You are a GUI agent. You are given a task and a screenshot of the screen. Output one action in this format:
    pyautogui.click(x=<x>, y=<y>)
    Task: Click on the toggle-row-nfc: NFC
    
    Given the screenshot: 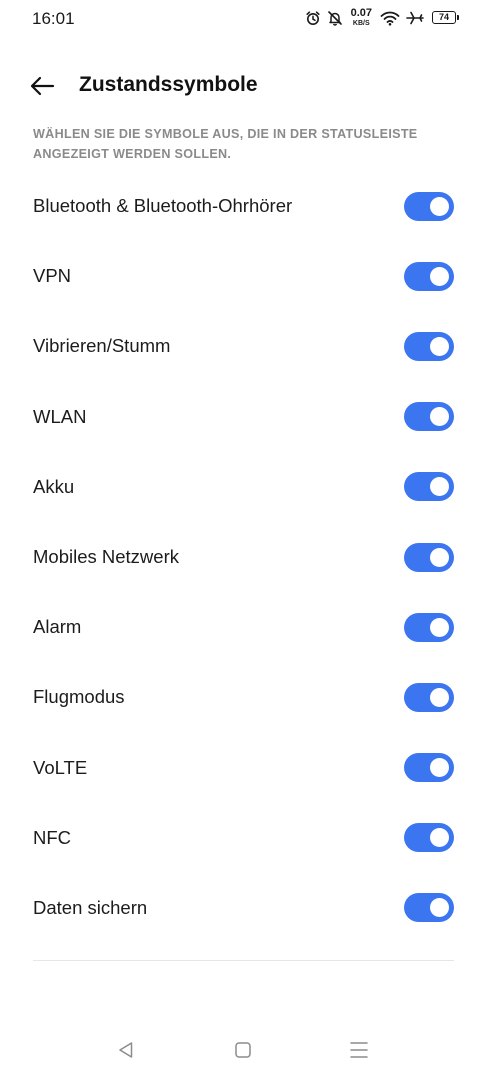 What is the action you would take?
    pyautogui.click(x=243, y=838)
    